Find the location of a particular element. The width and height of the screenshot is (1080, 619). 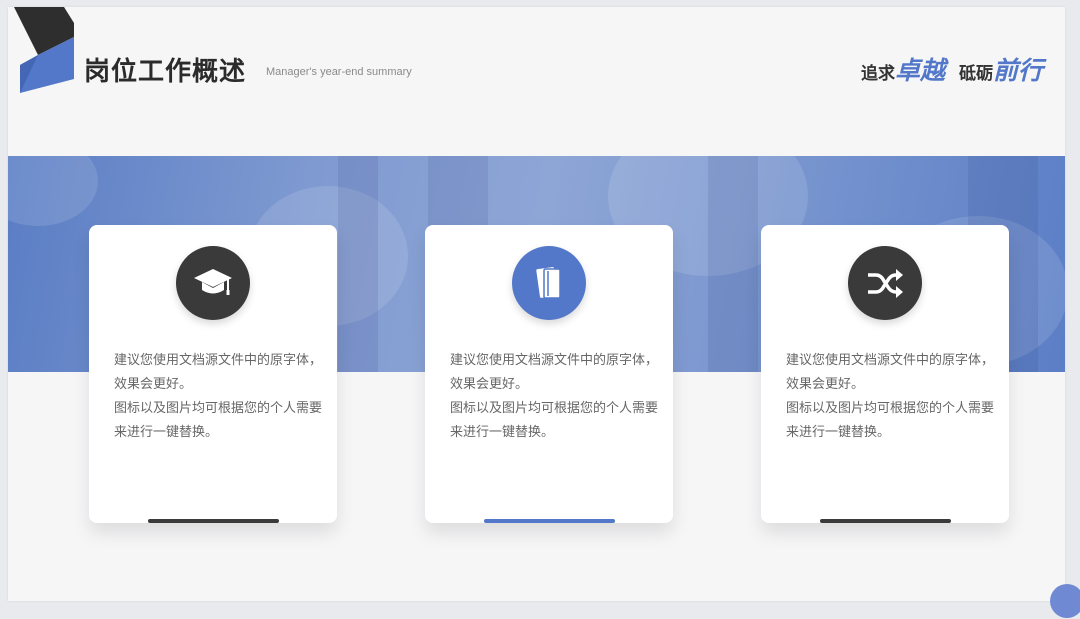

book-icon is located at coordinates (549, 283).